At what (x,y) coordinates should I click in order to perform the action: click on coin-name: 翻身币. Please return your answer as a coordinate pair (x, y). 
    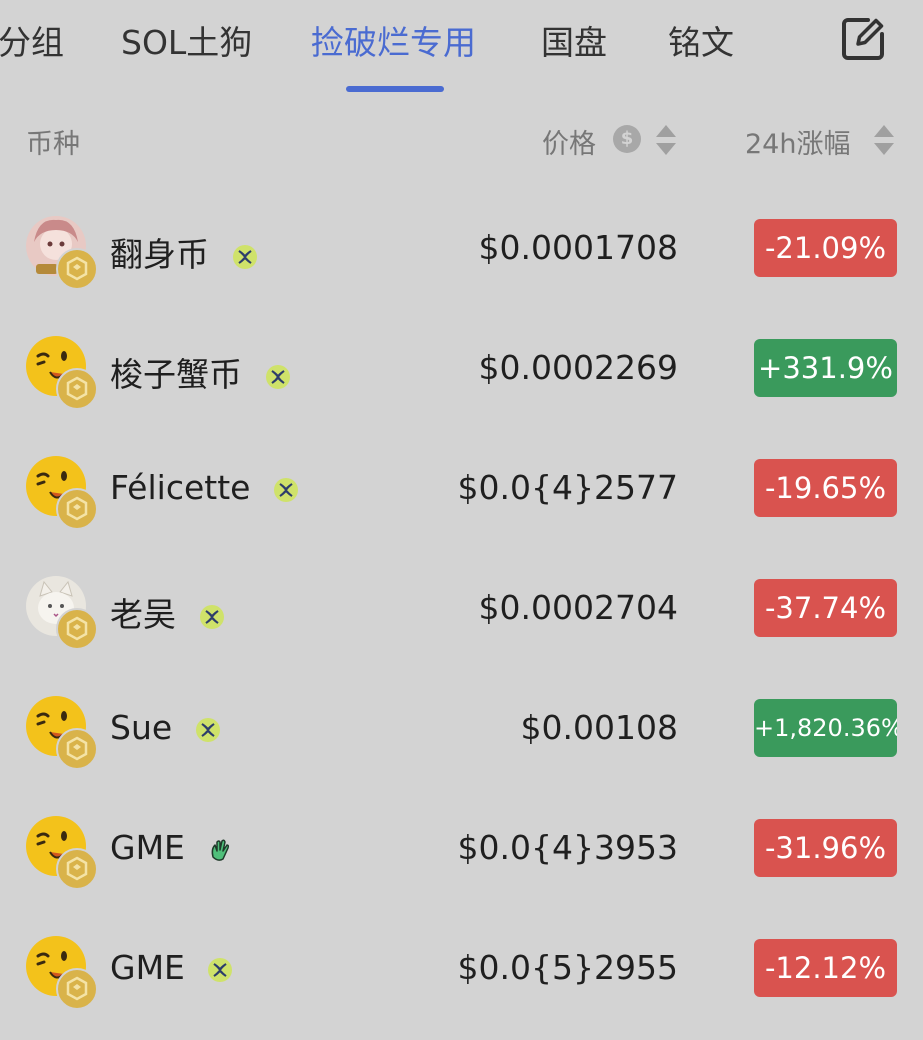
    Looking at the image, I should click on (184, 252).